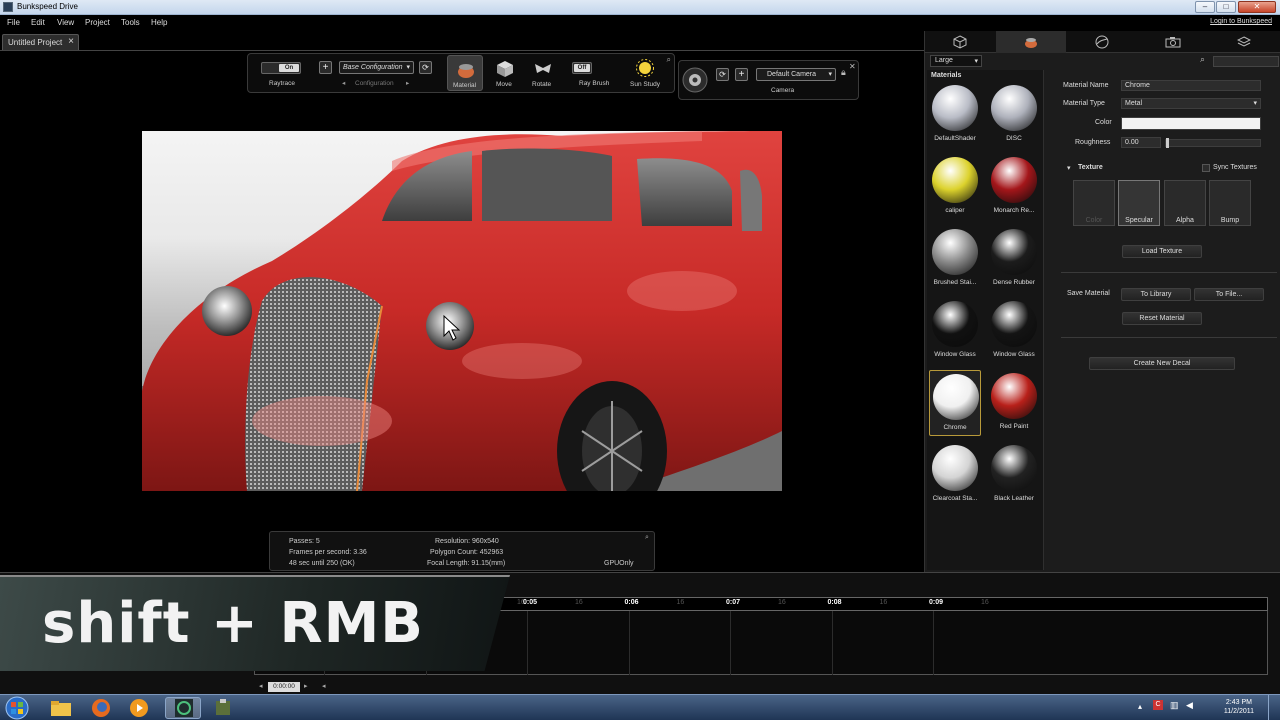  I want to click on texture-slot-specular: Specular, so click(1139, 203).